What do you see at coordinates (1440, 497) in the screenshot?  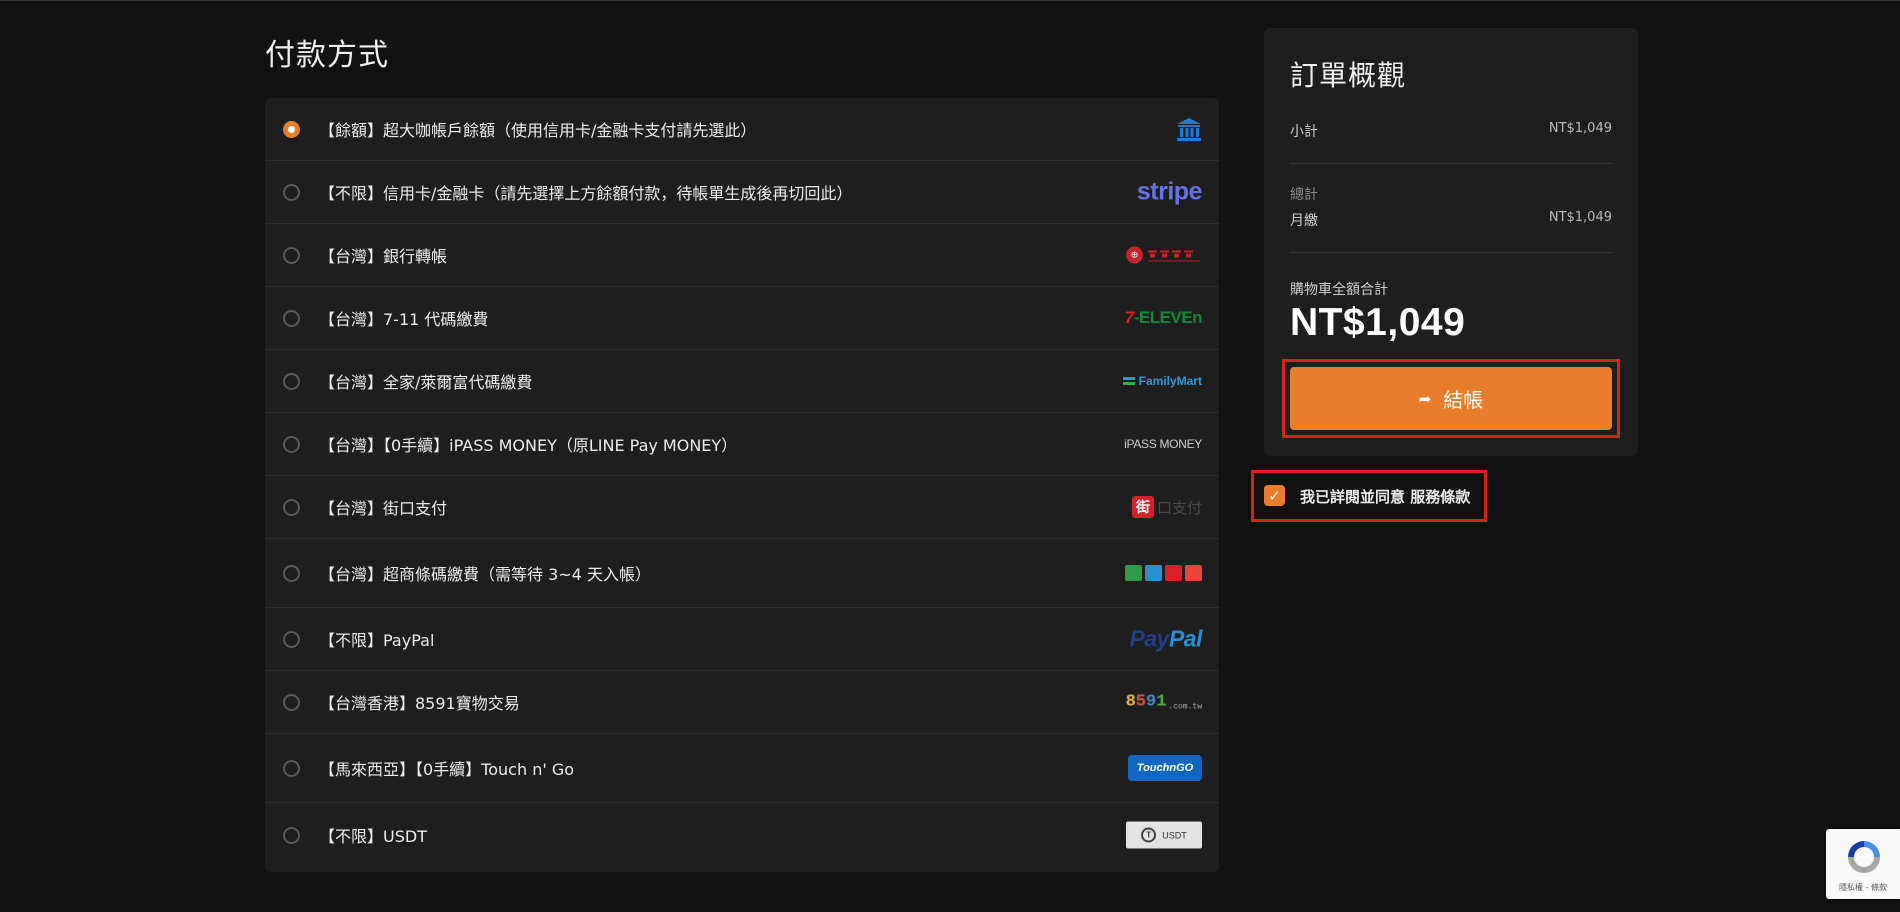 I see `terms-of-service-link: 服務條款` at bounding box center [1440, 497].